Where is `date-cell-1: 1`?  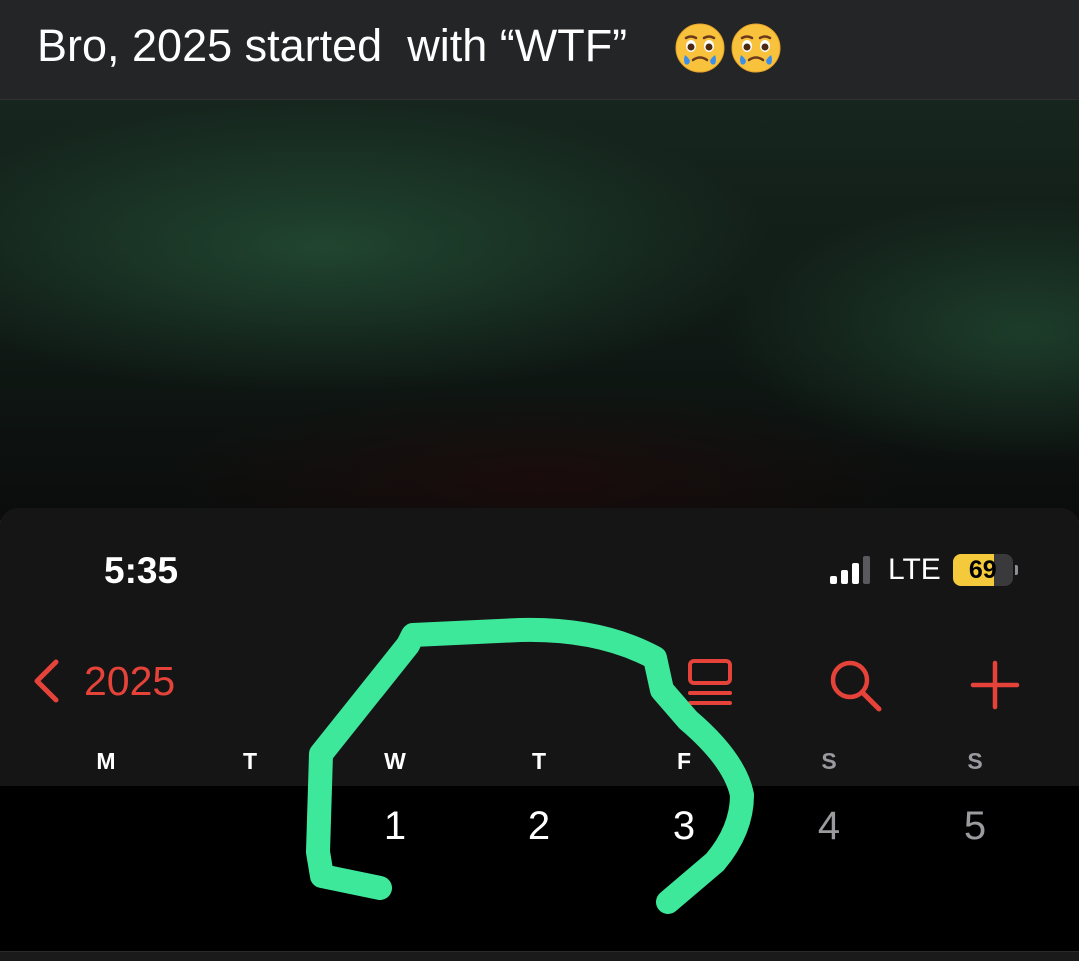 date-cell-1: 1 is located at coordinates (395, 826).